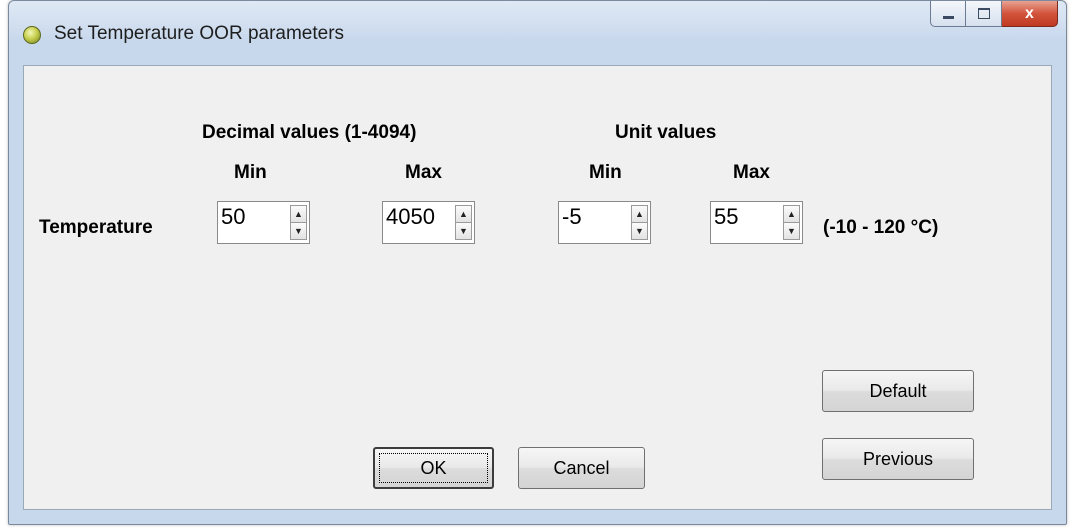 This screenshot has height=529, width=1071. What do you see at coordinates (419, 222) in the screenshot?
I see `decimal-max-input: 4050` at bounding box center [419, 222].